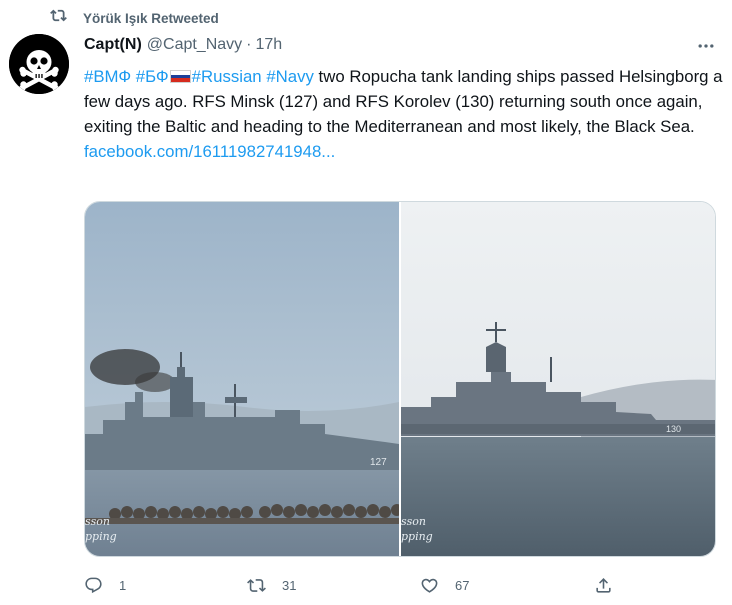 The image size is (732, 605). Describe the element at coordinates (268, 45) in the screenshot. I see `tweet-time: 17h` at that location.